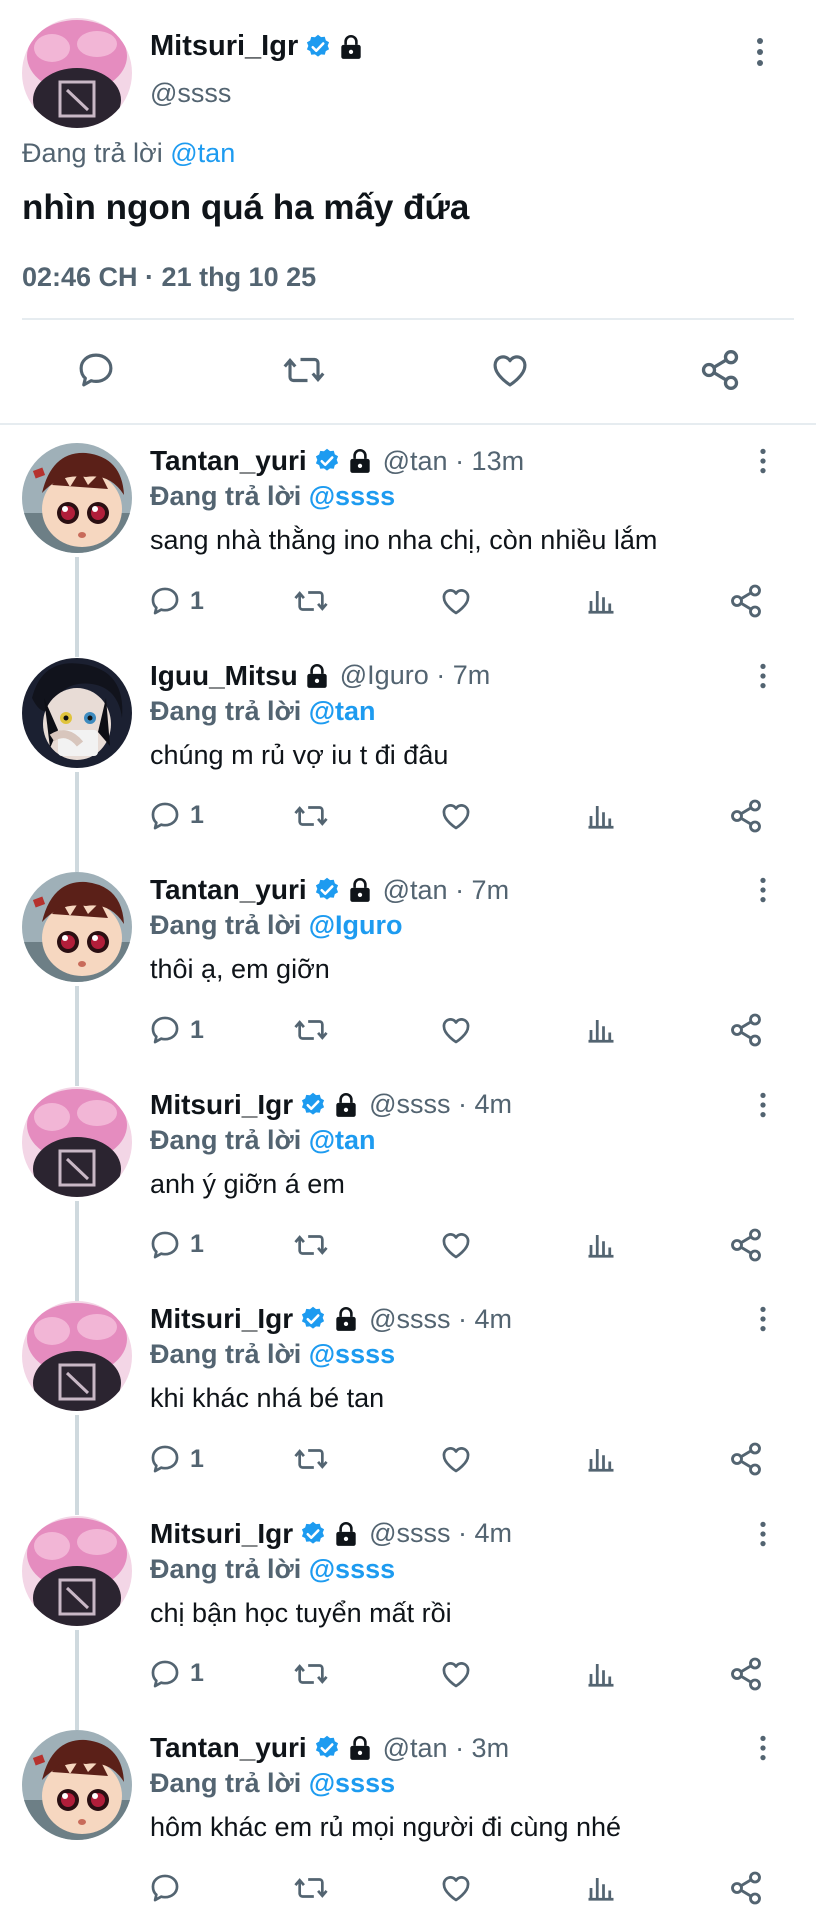 The image size is (816, 1920). I want to click on replying-to: Đang trả lời @ssss, so click(272, 1354).